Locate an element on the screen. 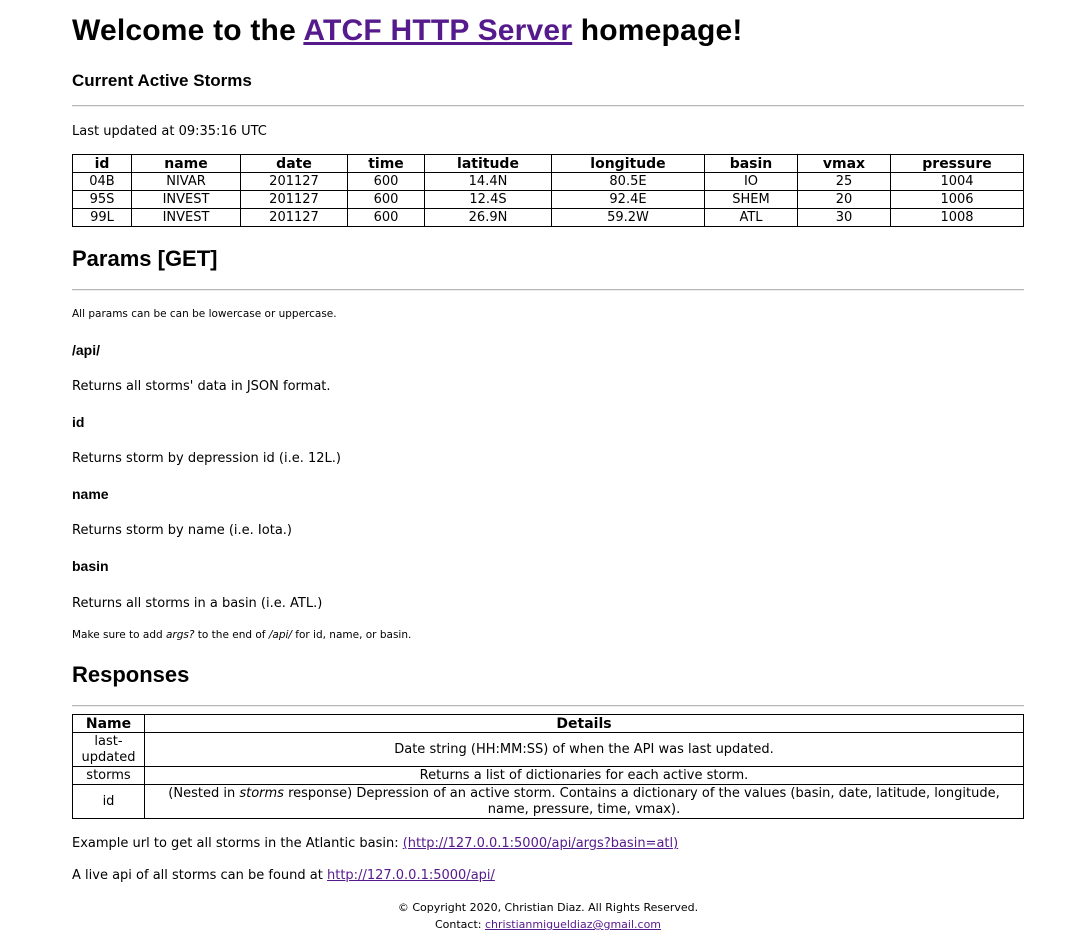 Image resolution: width=1073 pixels, height=945 pixels. cell-longitude: 92.4E is located at coordinates (628, 199).